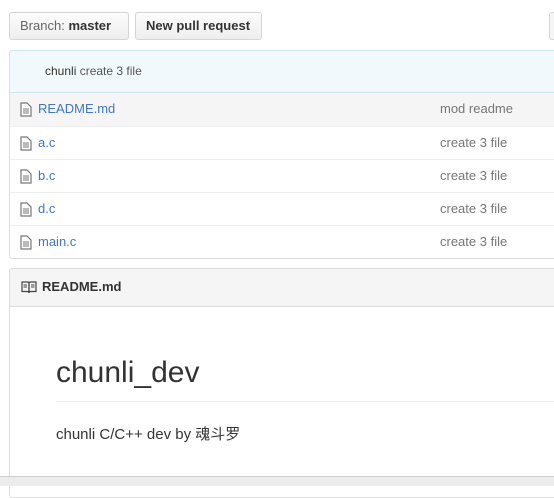  I want to click on toolbar-button-cut-off, so click(551, 26).